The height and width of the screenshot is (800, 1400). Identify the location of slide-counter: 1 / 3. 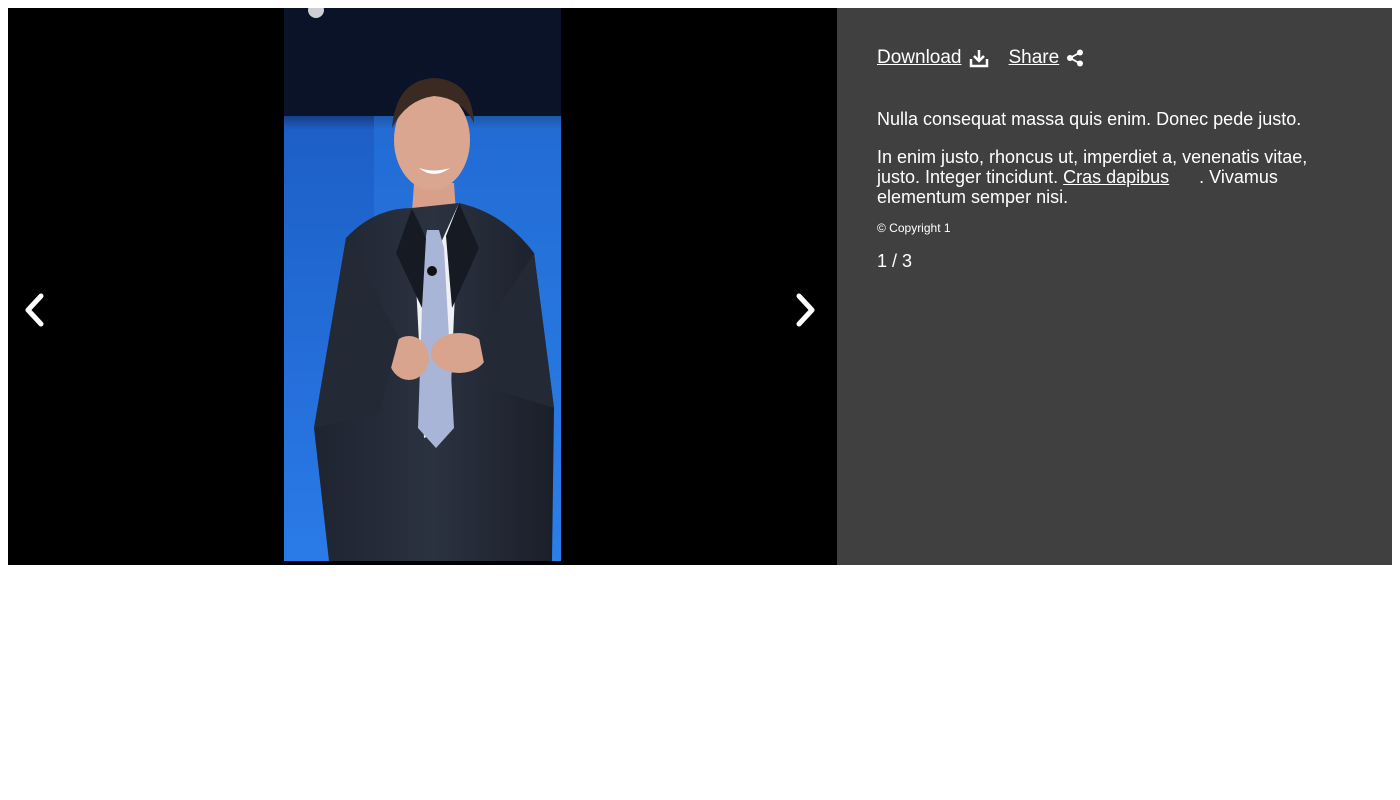
(895, 261).